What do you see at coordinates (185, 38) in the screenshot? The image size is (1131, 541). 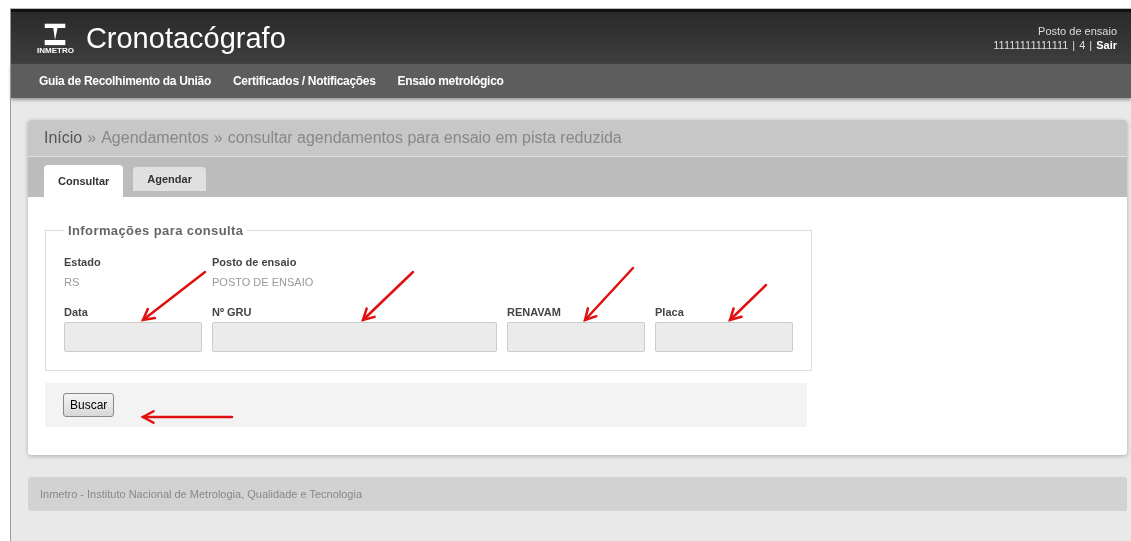 I see `app-title: Cronotacógrafo` at bounding box center [185, 38].